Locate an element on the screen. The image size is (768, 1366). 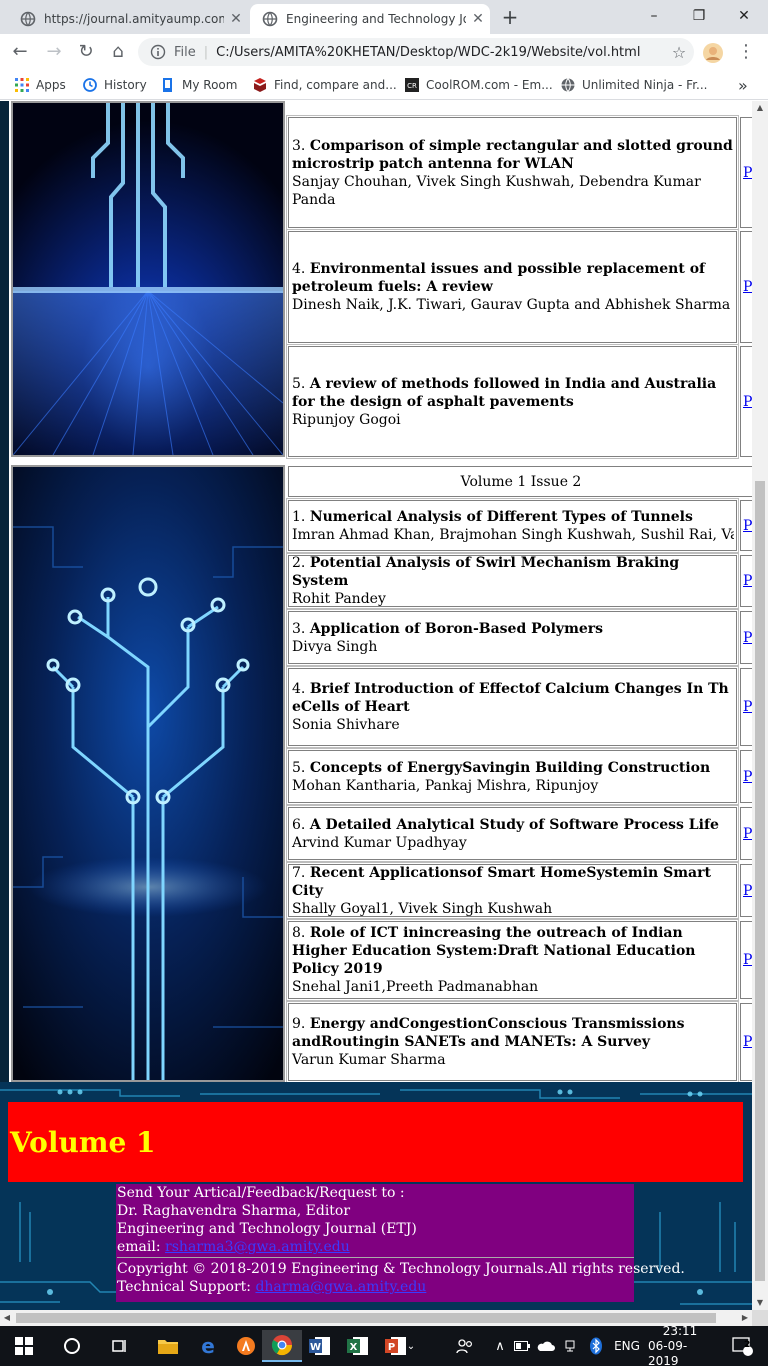
new-tab-button: + is located at coordinates (510, 18).